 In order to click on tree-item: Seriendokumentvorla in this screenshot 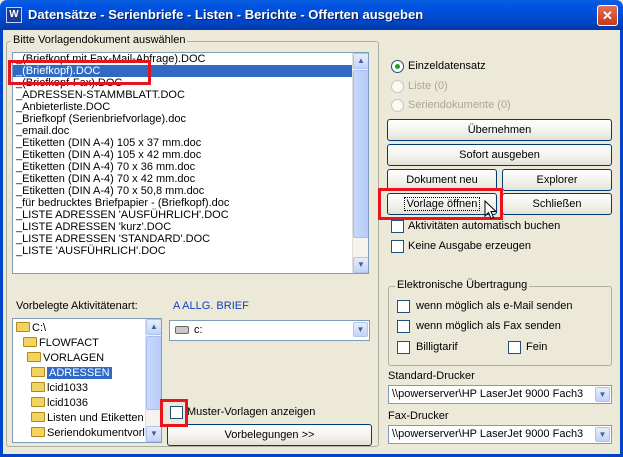, I will do `click(91, 433)`.